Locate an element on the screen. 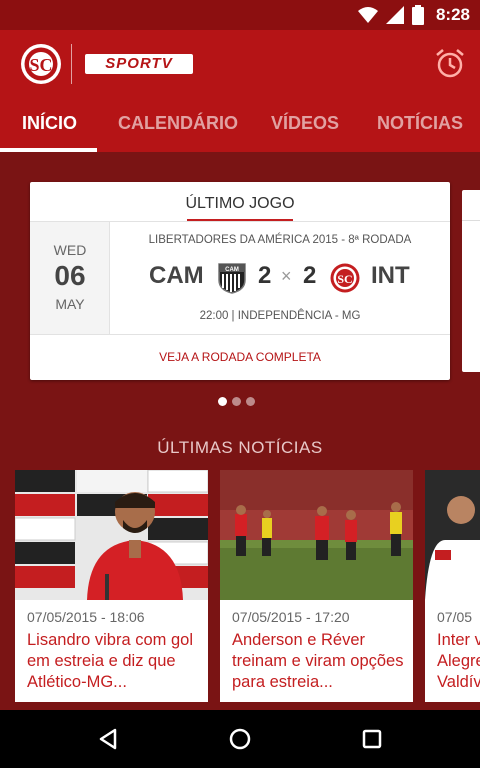  tab-calendario: CALENDÁRIO is located at coordinates (178, 125).